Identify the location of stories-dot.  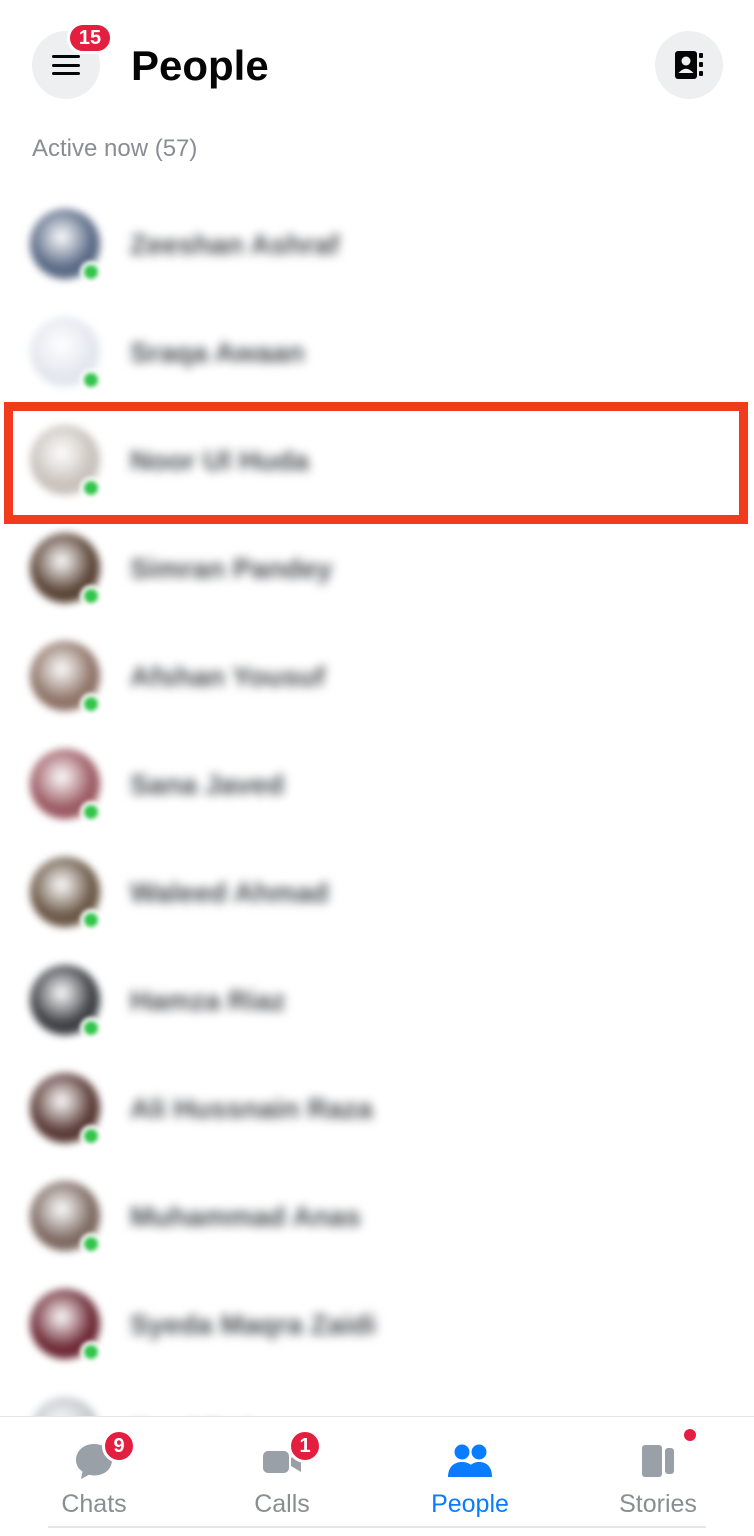
(690, 1435).